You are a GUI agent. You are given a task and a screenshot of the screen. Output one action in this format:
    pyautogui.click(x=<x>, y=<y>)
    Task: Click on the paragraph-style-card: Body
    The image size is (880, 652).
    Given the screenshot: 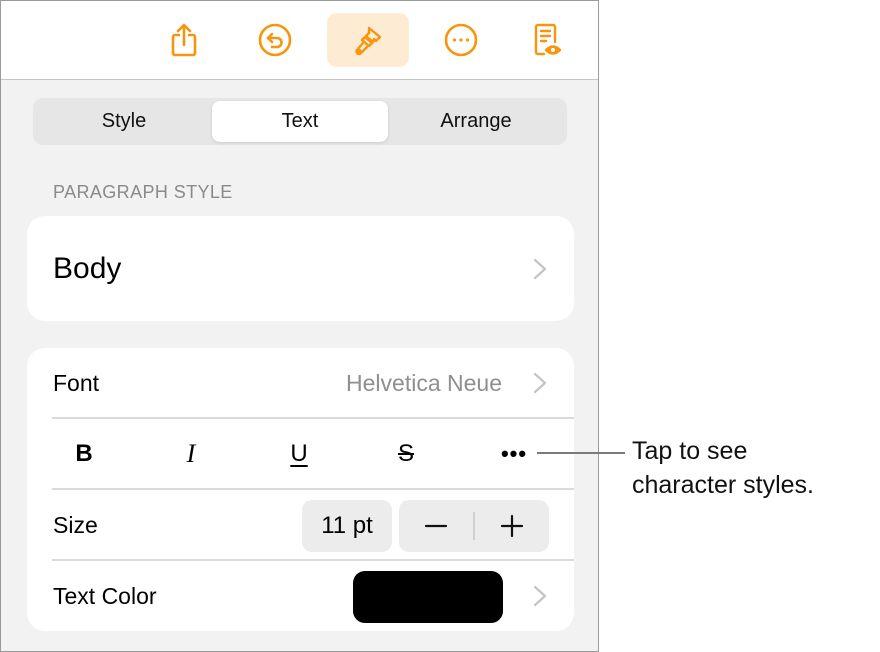 What is the action you would take?
    pyautogui.click(x=300, y=268)
    